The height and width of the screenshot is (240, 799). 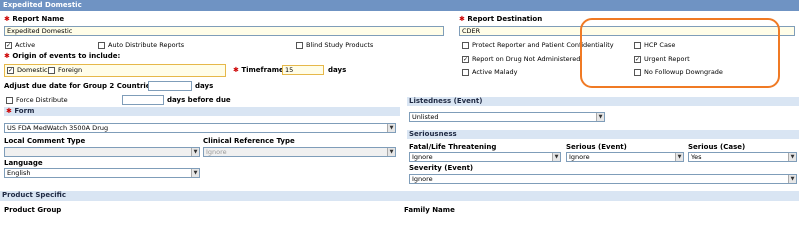 What do you see at coordinates (224, 31) in the screenshot?
I see `report-name-input: Expedited Domestic` at bounding box center [224, 31].